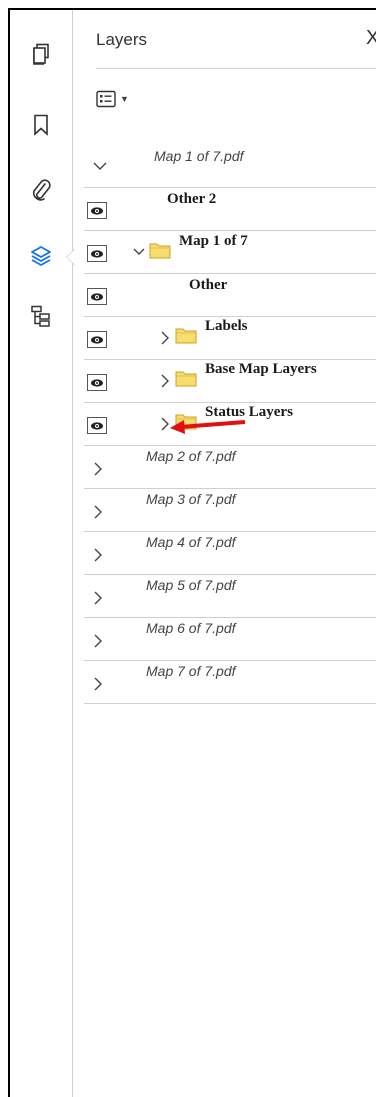 This screenshot has width=376, height=1097. Describe the element at coordinates (191, 585) in the screenshot. I see `tree-item-label: Map 5 of 7.pdf` at that location.